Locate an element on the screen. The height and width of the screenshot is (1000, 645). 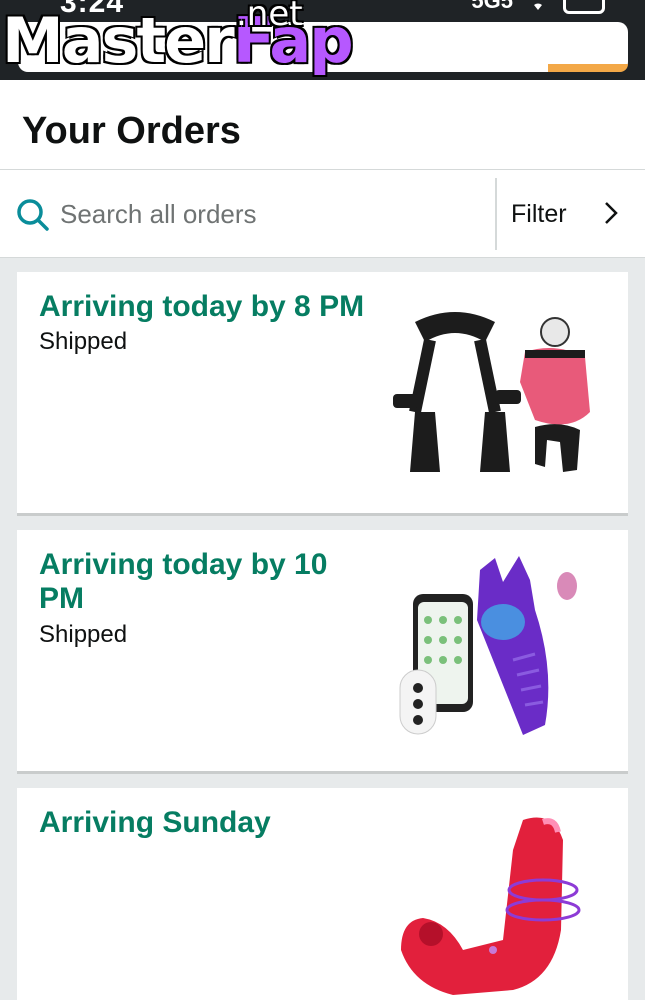
filter-label: Filter is located at coordinates (539, 213).